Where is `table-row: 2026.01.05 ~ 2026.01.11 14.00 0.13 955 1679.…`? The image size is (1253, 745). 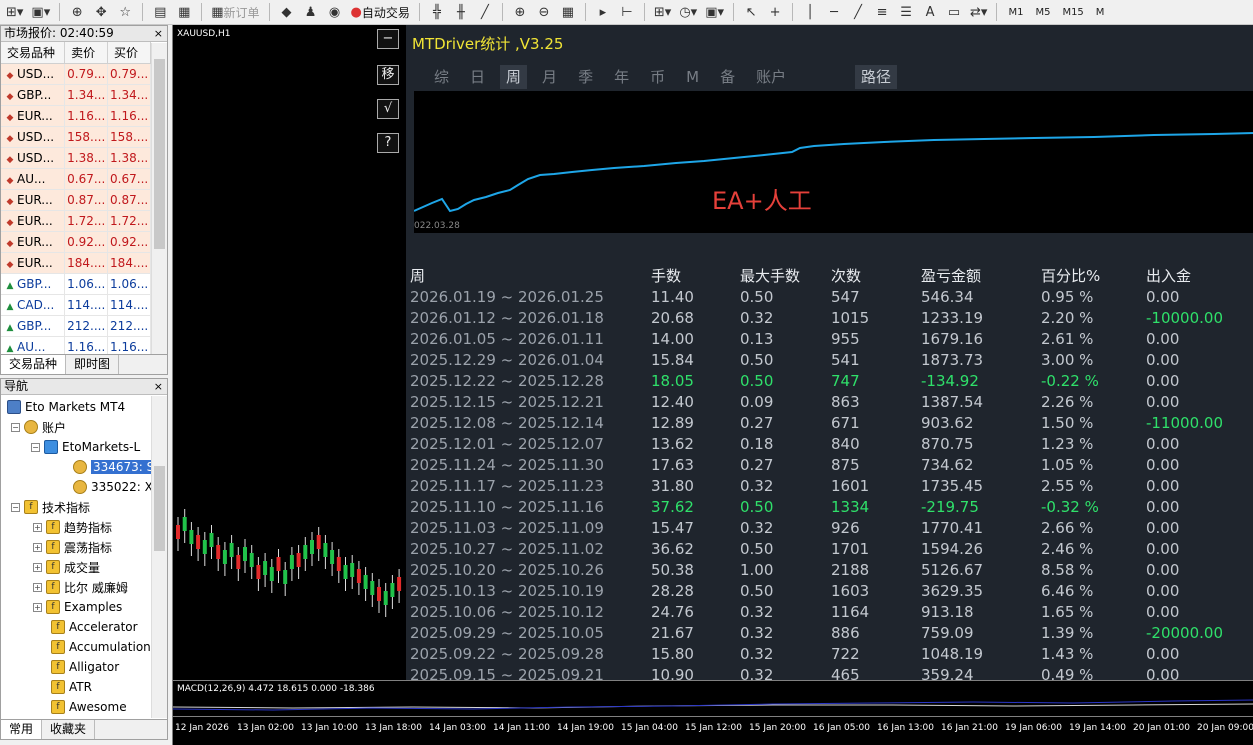 table-row: 2026.01.05 ~ 2026.01.11 14.00 0.13 955 1679.… is located at coordinates (831, 338).